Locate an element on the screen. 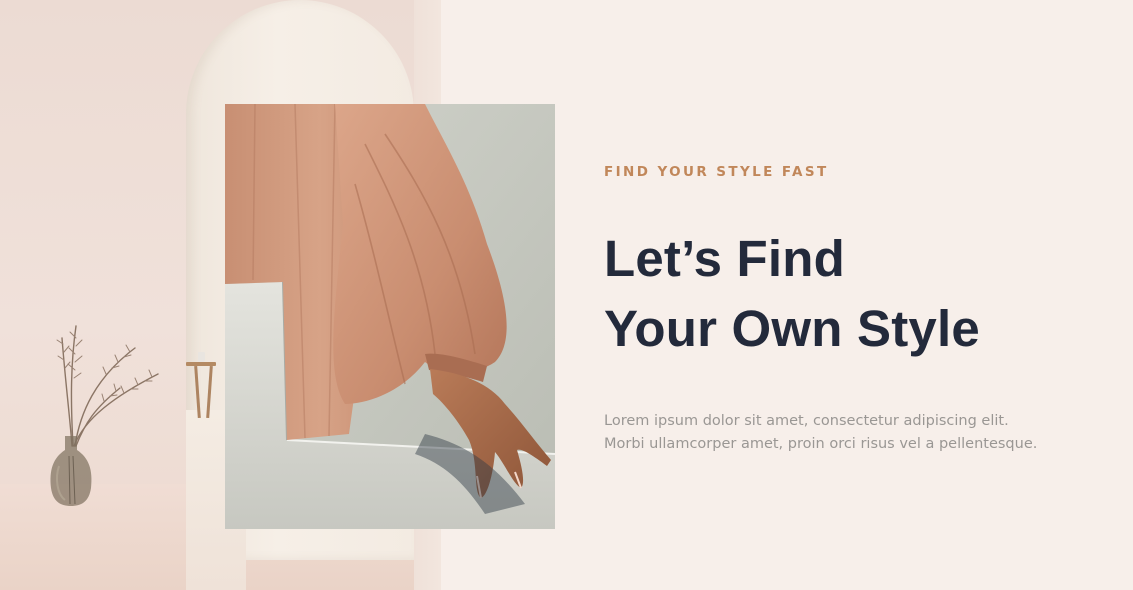 The height and width of the screenshot is (590, 1133). headline-line-2: Your Own Style is located at coordinates (792, 328).